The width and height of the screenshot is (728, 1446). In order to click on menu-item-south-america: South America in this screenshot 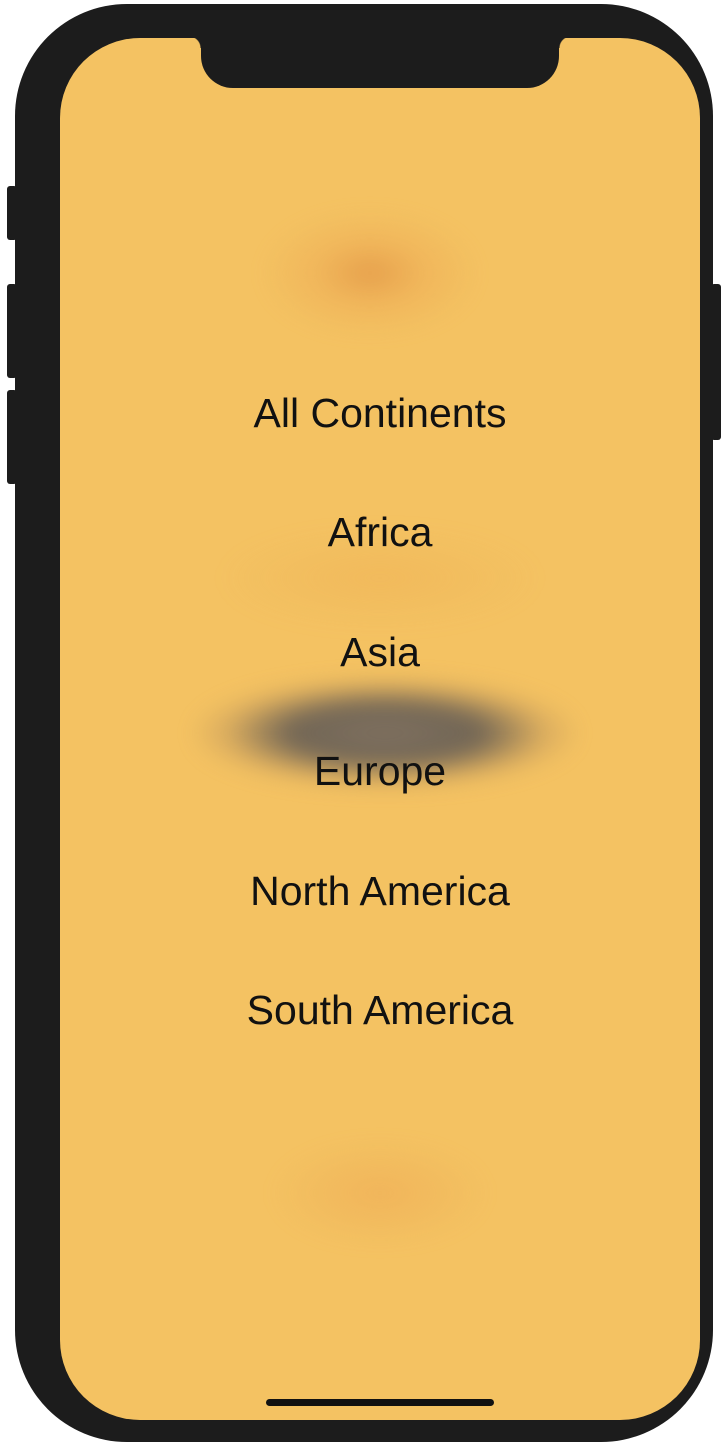, I will do `click(380, 1010)`.